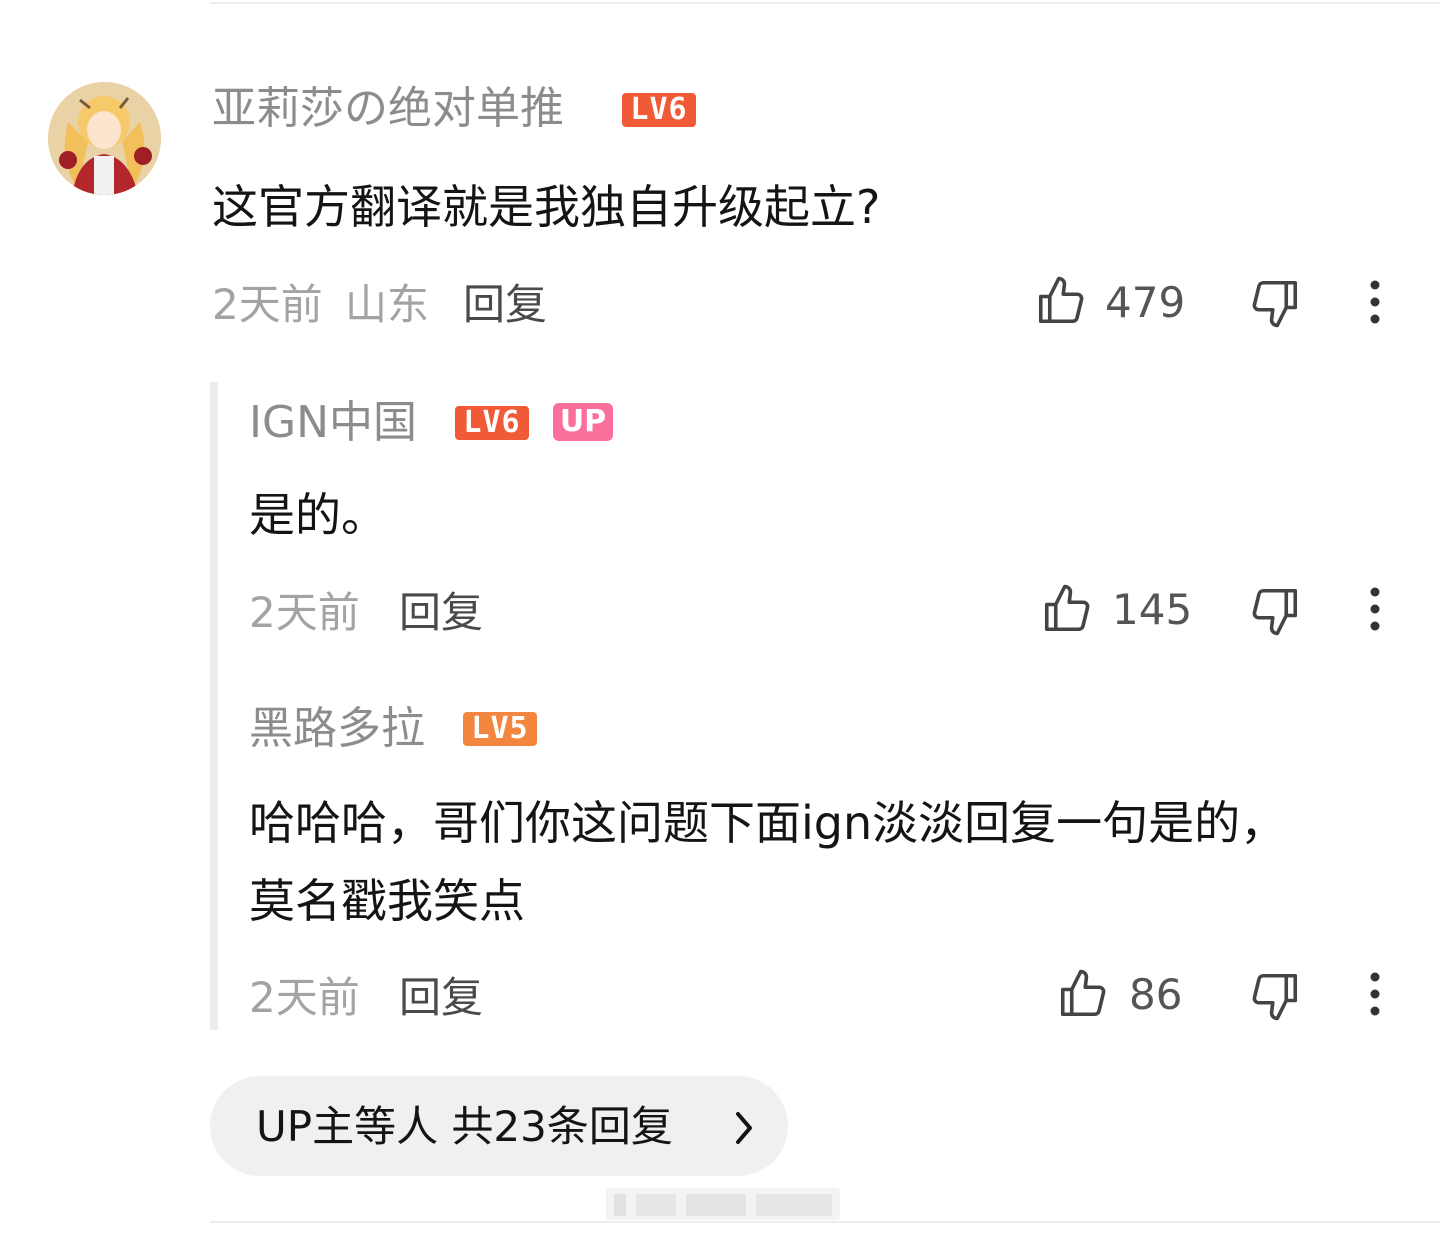 The width and height of the screenshot is (1440, 1239). What do you see at coordinates (464, 1126) in the screenshot?
I see `more-replies-label: UP主等人 共23条回复` at bounding box center [464, 1126].